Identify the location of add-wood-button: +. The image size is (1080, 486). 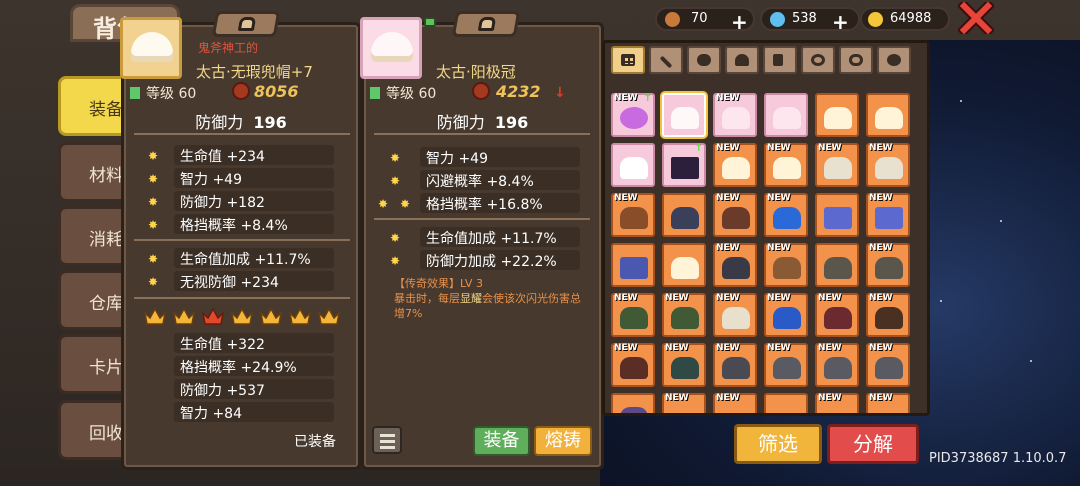
(739, 22).